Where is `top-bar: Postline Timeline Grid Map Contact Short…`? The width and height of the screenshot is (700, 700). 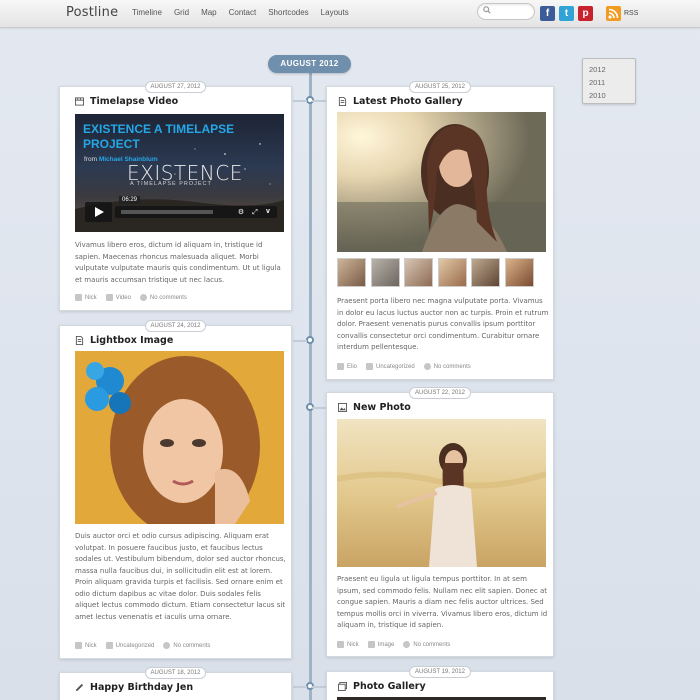 top-bar: Postline Timeline Grid Map Contact Short… is located at coordinates (350, 14).